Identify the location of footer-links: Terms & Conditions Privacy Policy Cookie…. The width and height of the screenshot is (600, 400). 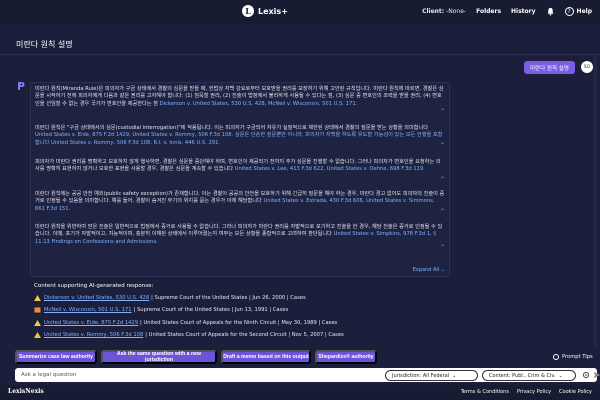
(526, 392).